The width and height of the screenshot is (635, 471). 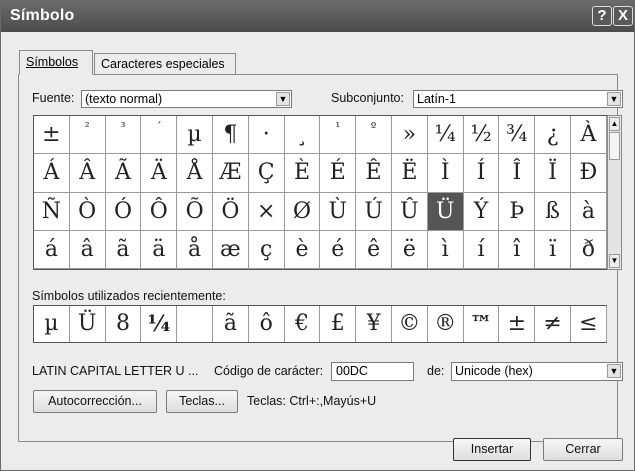 I want to click on symbol-cell: ´, so click(x=159, y=135).